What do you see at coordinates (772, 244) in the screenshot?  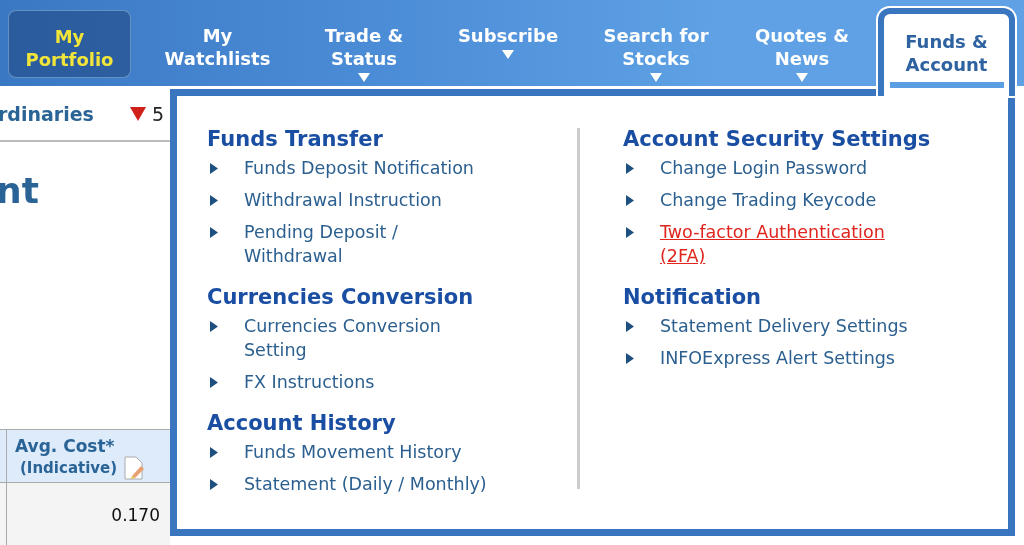 I see `menu-link: Two-factor Authentication (2FA)` at bounding box center [772, 244].